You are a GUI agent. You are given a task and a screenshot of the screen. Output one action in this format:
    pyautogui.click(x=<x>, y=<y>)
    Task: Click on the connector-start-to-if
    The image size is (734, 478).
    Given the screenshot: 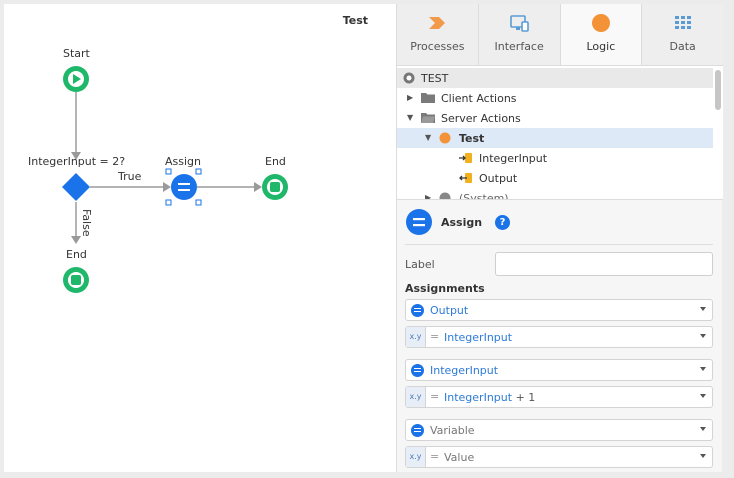 What is the action you would take?
    pyautogui.click(x=76, y=126)
    